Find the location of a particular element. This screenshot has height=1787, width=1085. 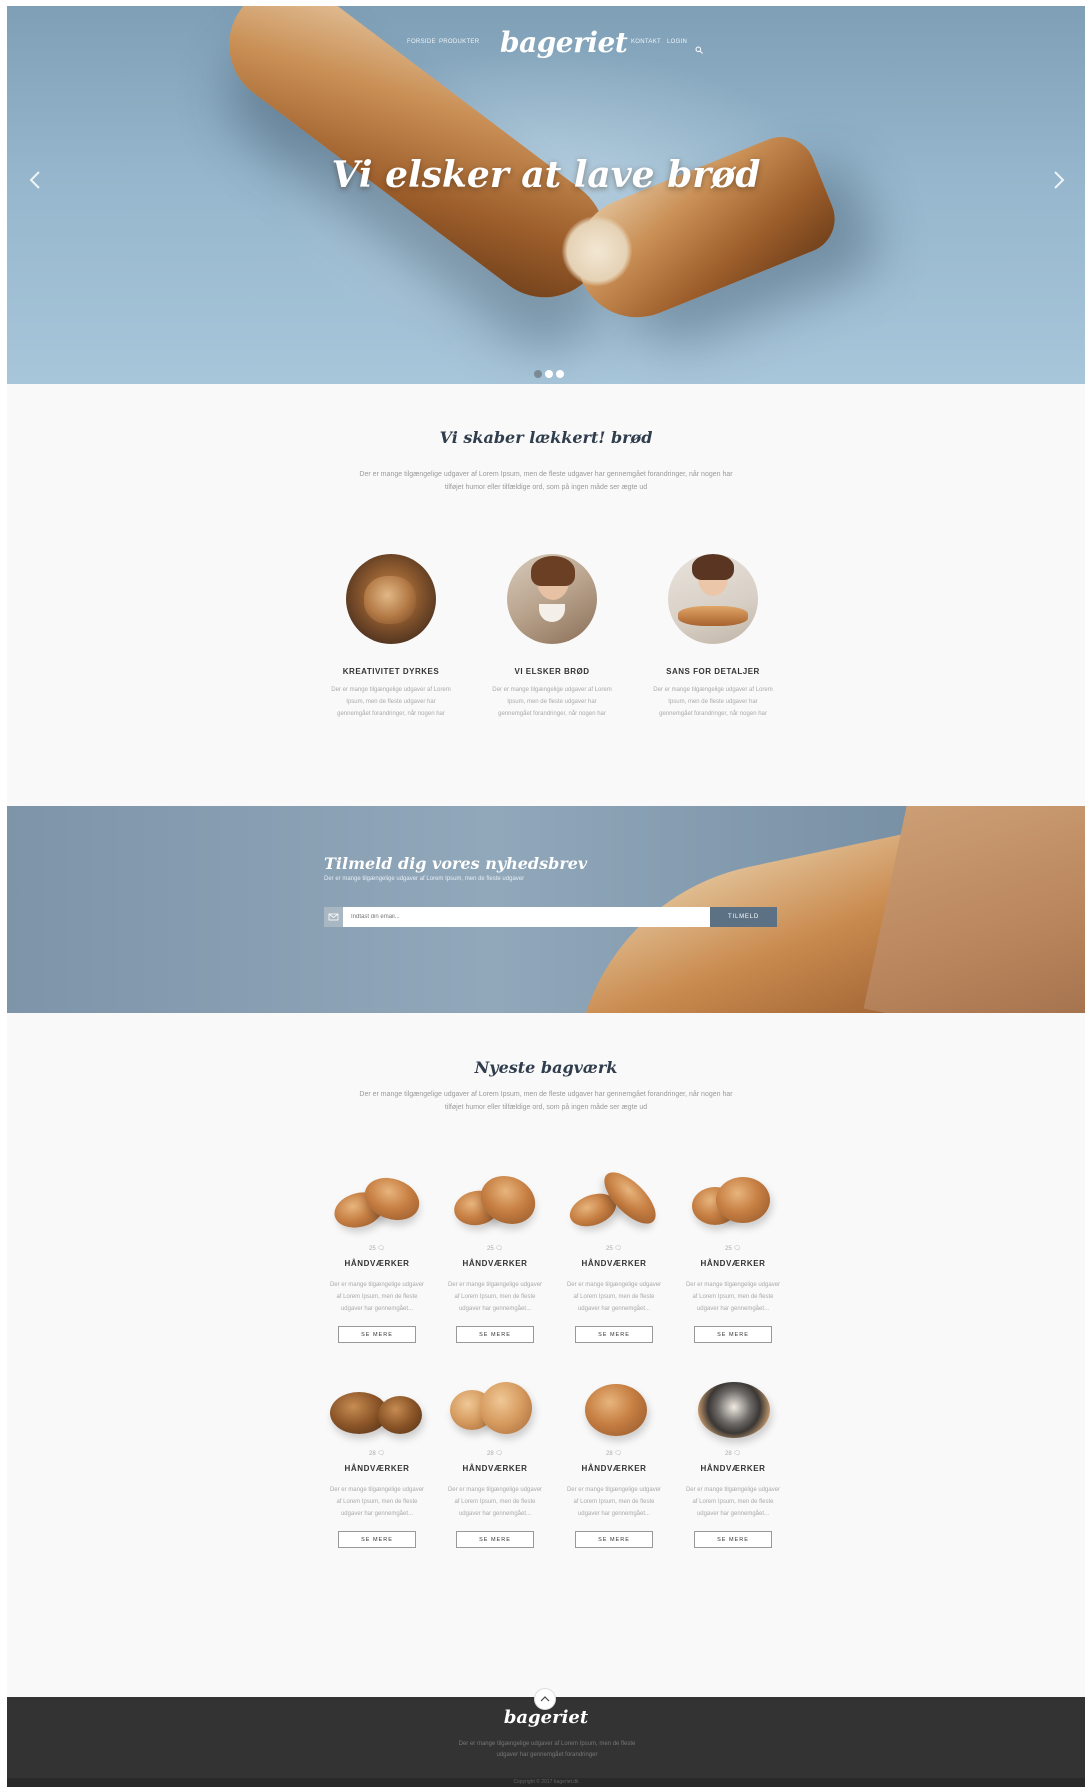

envelope-icon is located at coordinates (333, 917).